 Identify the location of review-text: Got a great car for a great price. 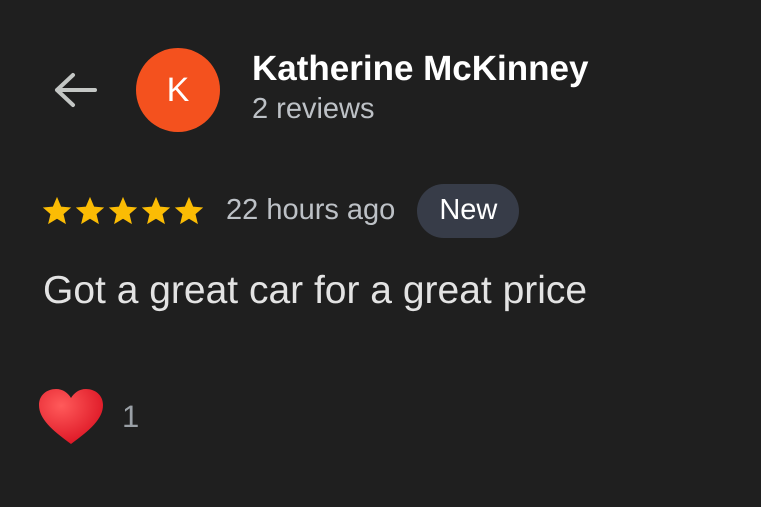
(315, 291).